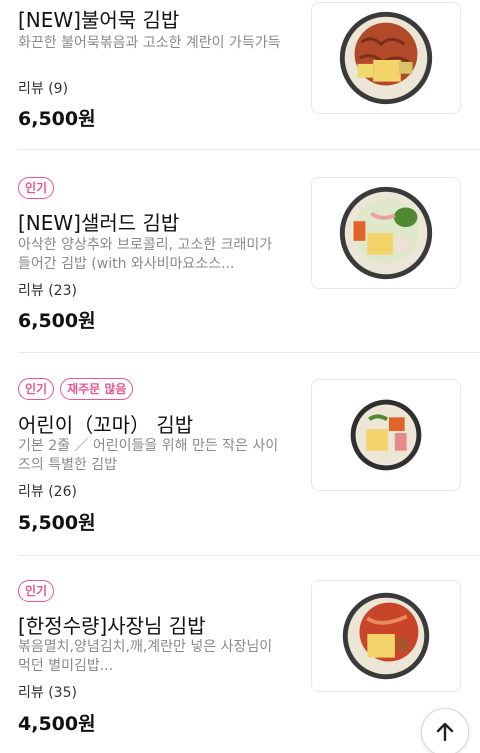 This screenshot has height=753, width=480. I want to click on menu-item-description: 화끈한 불어묵볶음과 고소한 계란이 가득가득, so click(149, 43).